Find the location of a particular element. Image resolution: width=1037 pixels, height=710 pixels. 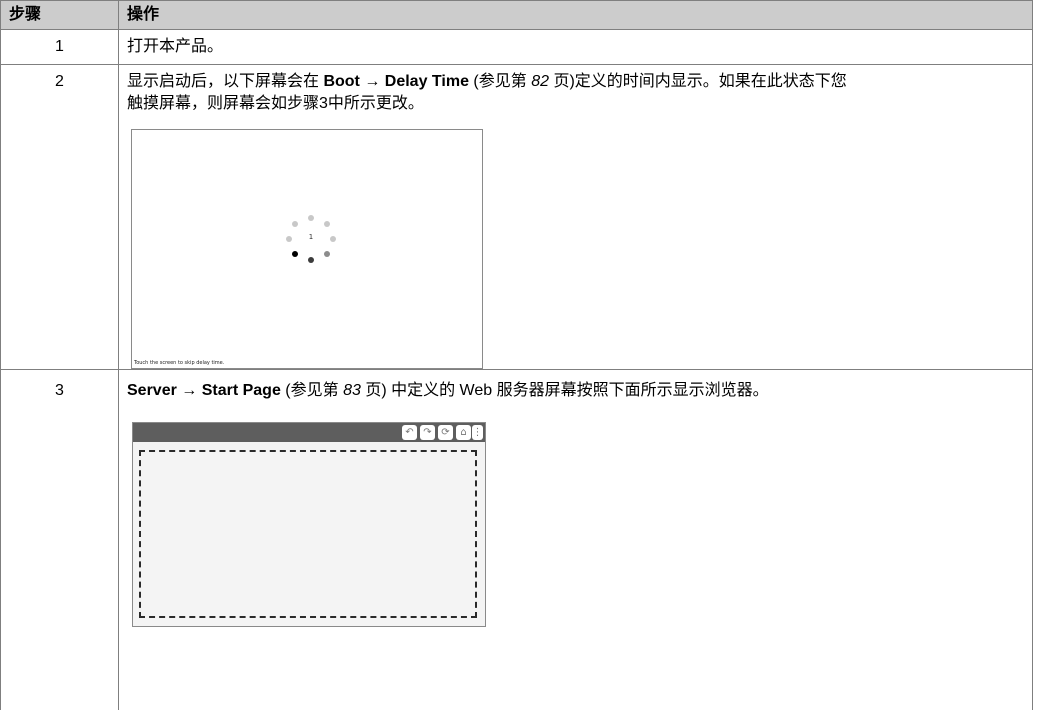

countdown-number: 1 is located at coordinates (311, 237).